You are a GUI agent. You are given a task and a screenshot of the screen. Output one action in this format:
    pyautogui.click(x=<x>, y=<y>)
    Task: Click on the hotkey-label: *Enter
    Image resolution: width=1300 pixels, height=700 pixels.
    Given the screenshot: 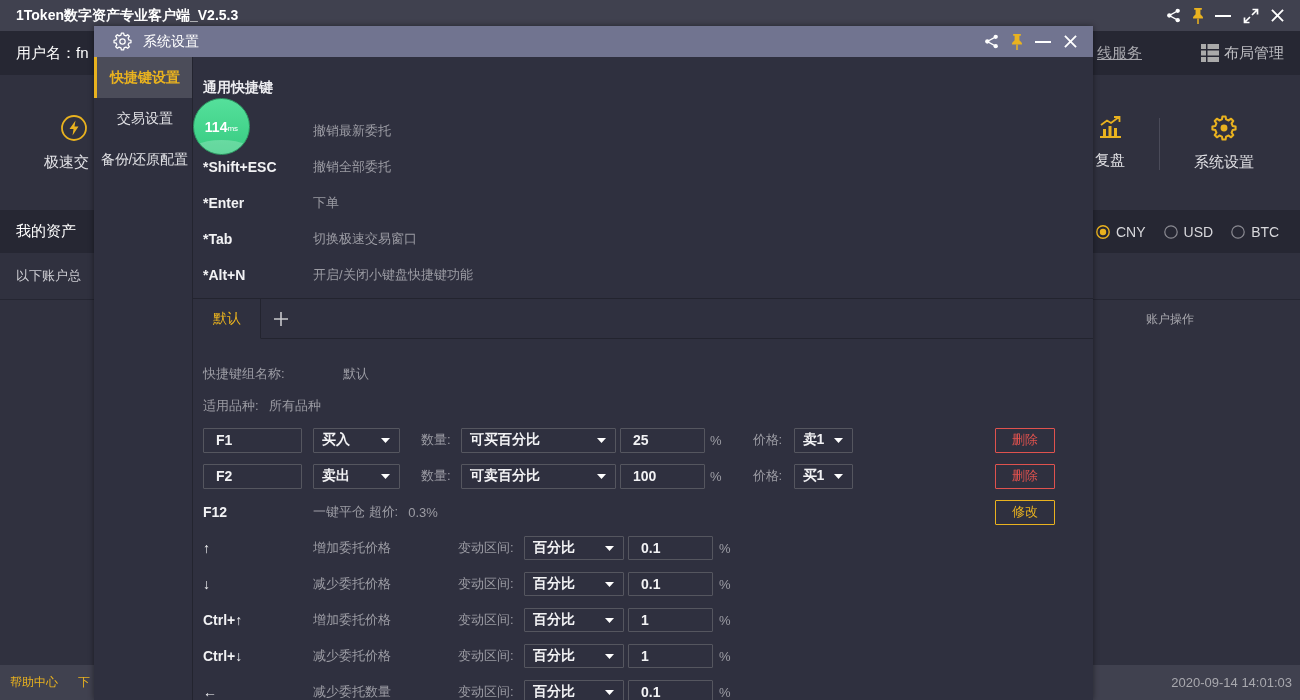 What is the action you would take?
    pyautogui.click(x=224, y=203)
    